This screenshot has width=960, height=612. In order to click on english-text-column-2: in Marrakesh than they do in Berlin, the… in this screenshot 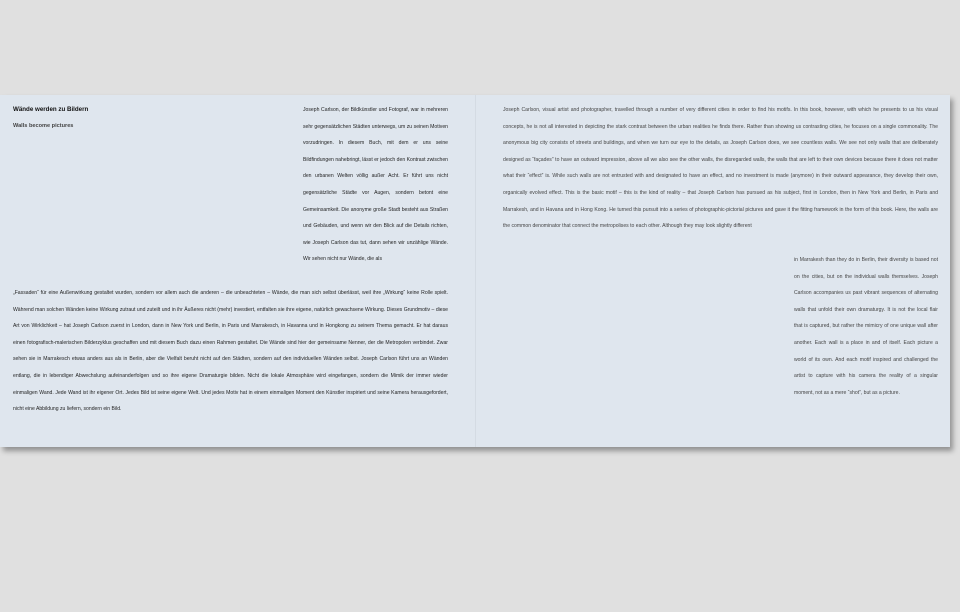, I will do `click(866, 326)`.